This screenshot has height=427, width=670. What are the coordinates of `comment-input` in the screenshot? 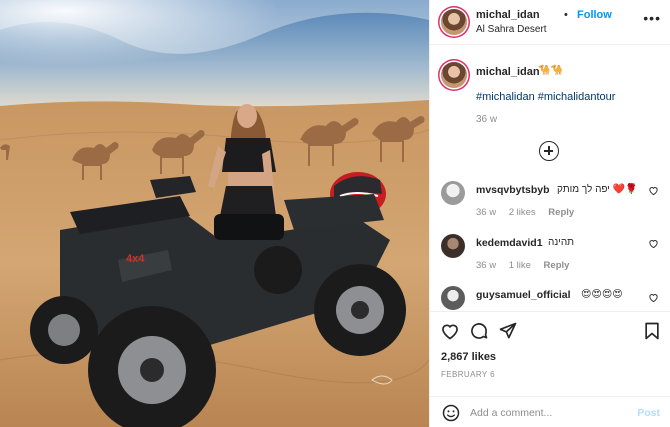 It's located at (545, 413).